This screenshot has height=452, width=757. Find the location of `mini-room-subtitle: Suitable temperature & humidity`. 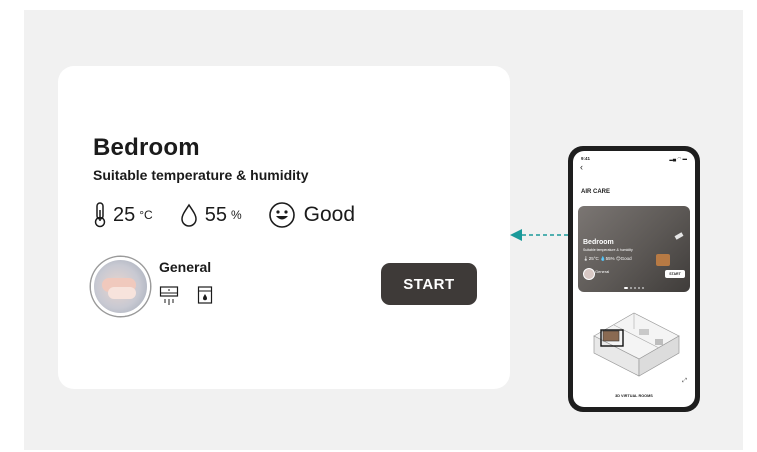

mini-room-subtitle: Suitable temperature & humidity is located at coordinates (608, 250).